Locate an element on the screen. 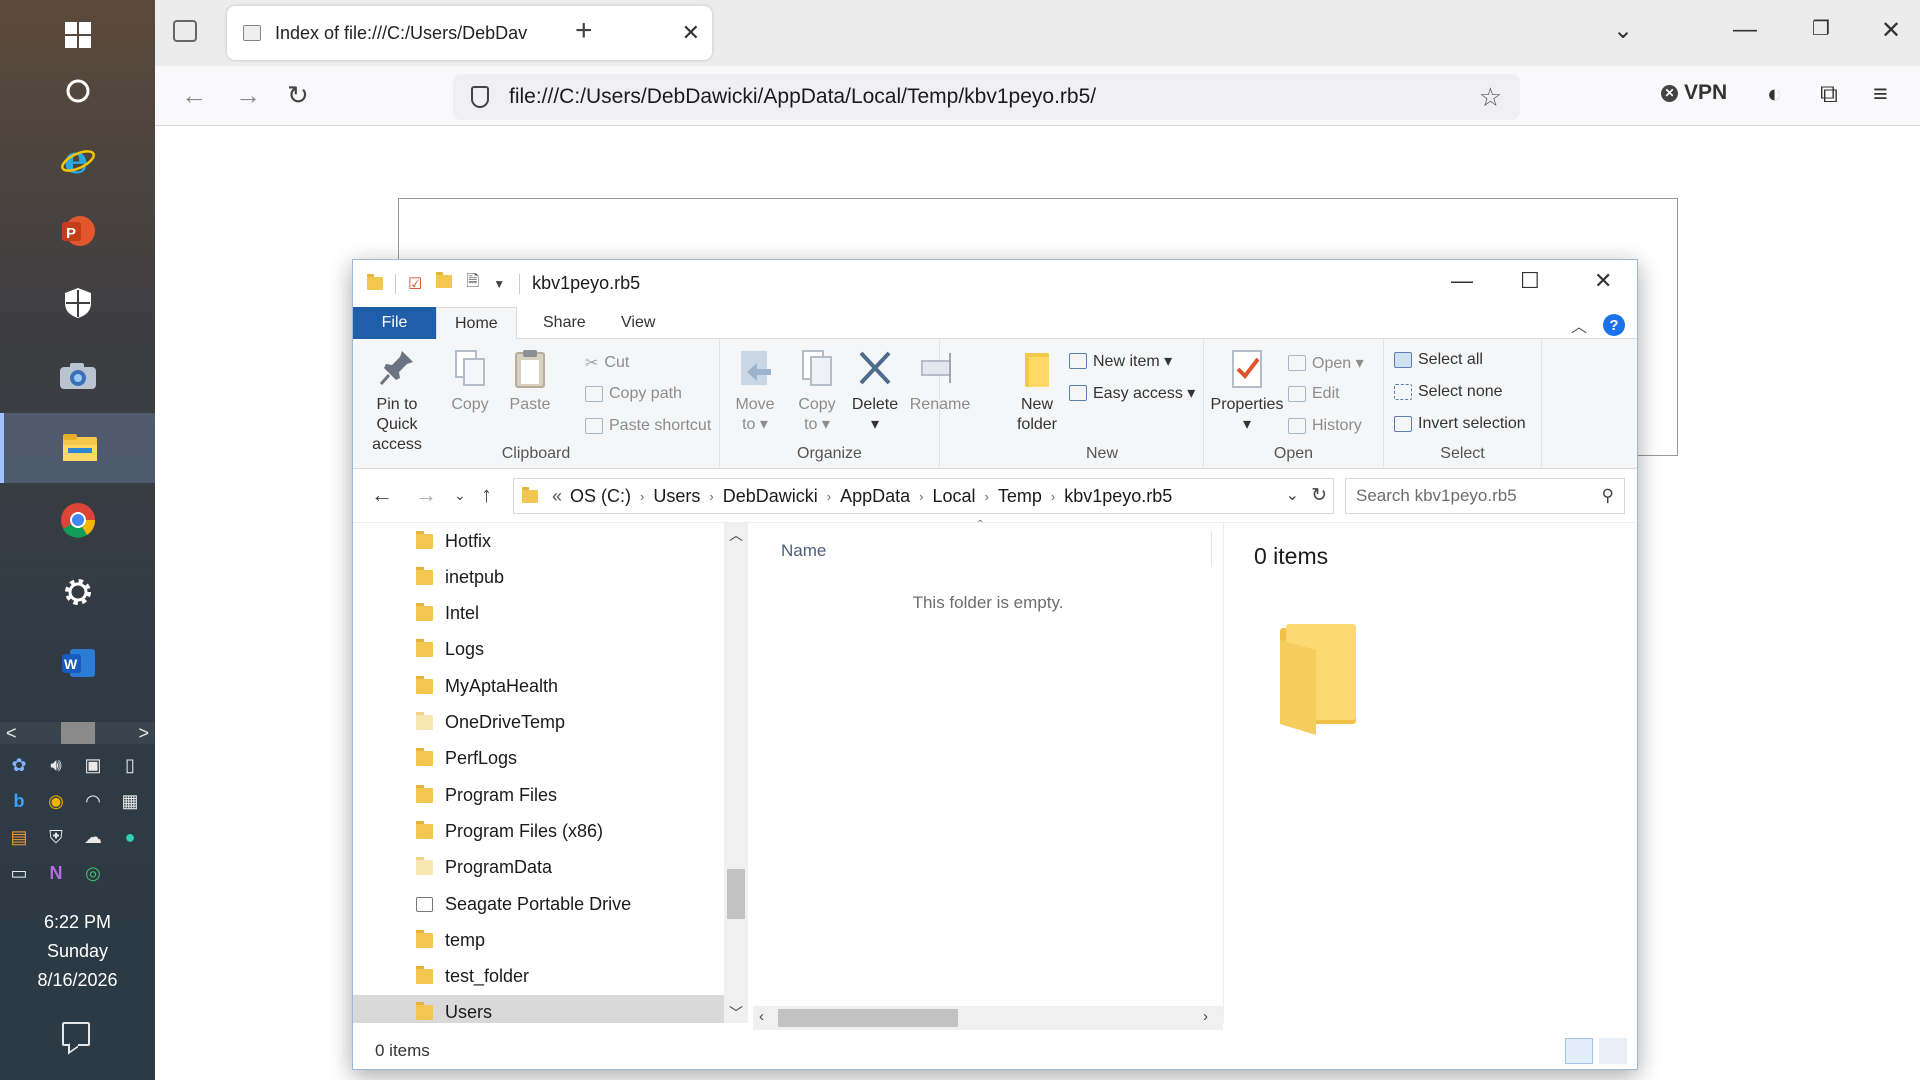 Image resolution: width=1920 pixels, height=1080 pixels. tab-close-icon: ✕ is located at coordinates (691, 33).